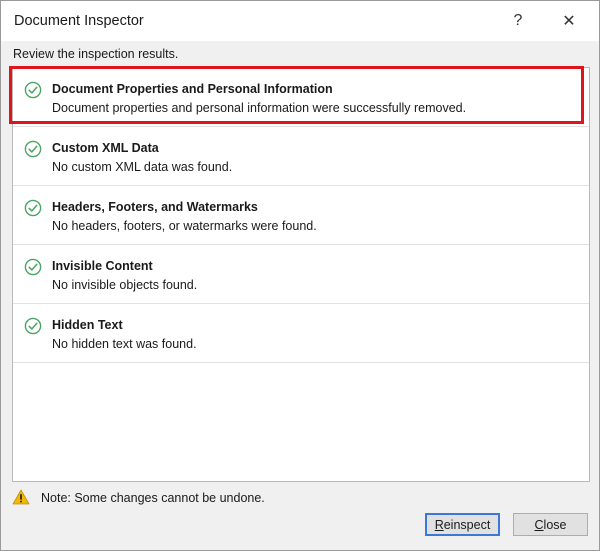 The height and width of the screenshot is (551, 600). I want to click on close-button: Close, so click(550, 524).